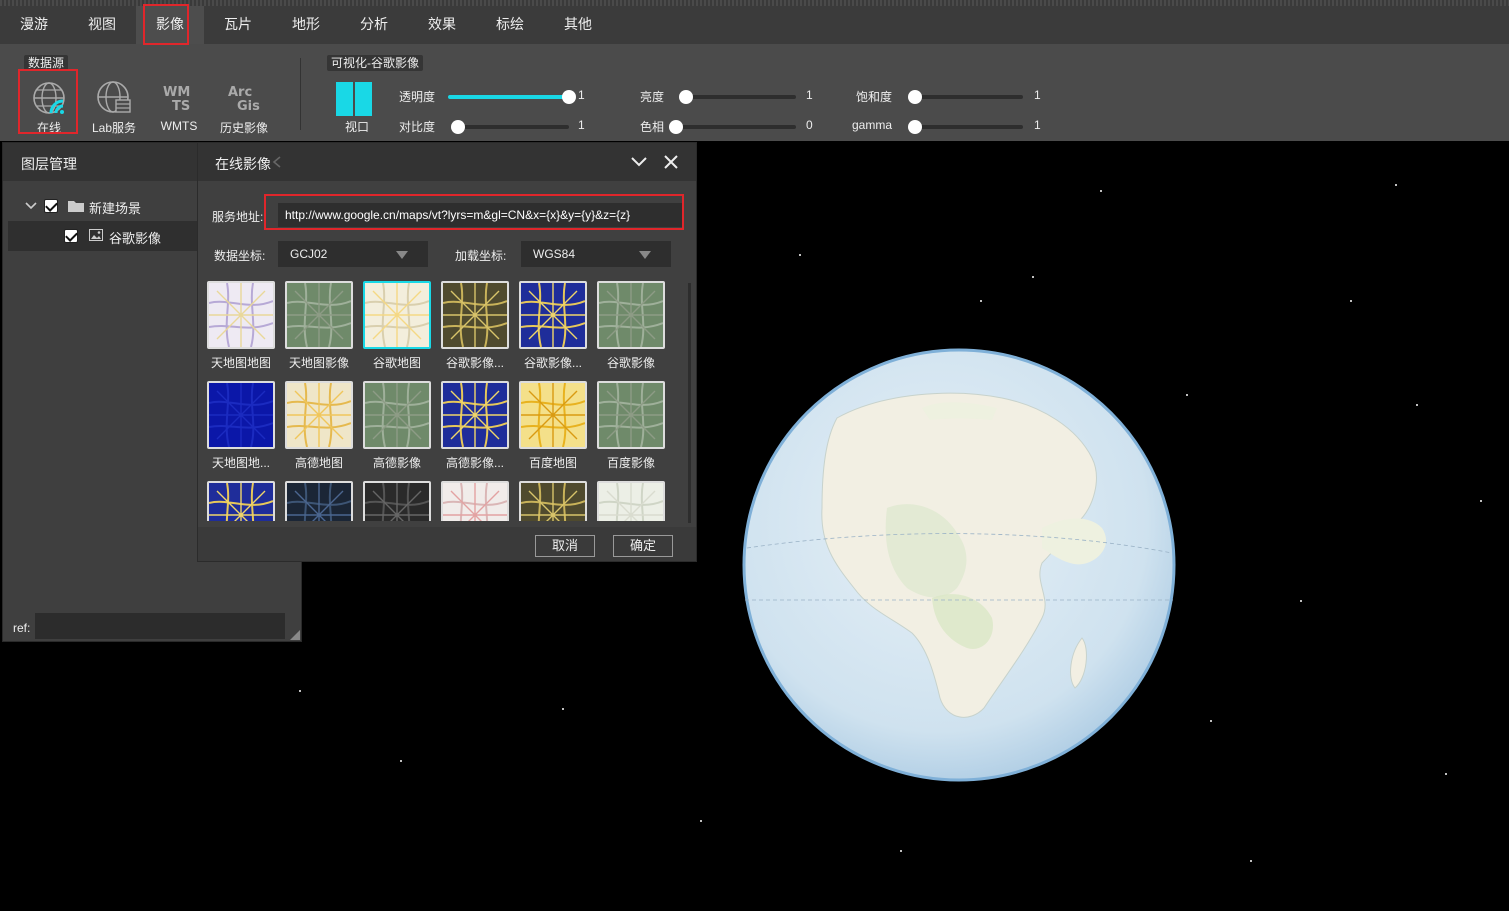  I want to click on online-source-button: 在线, so click(49, 111).